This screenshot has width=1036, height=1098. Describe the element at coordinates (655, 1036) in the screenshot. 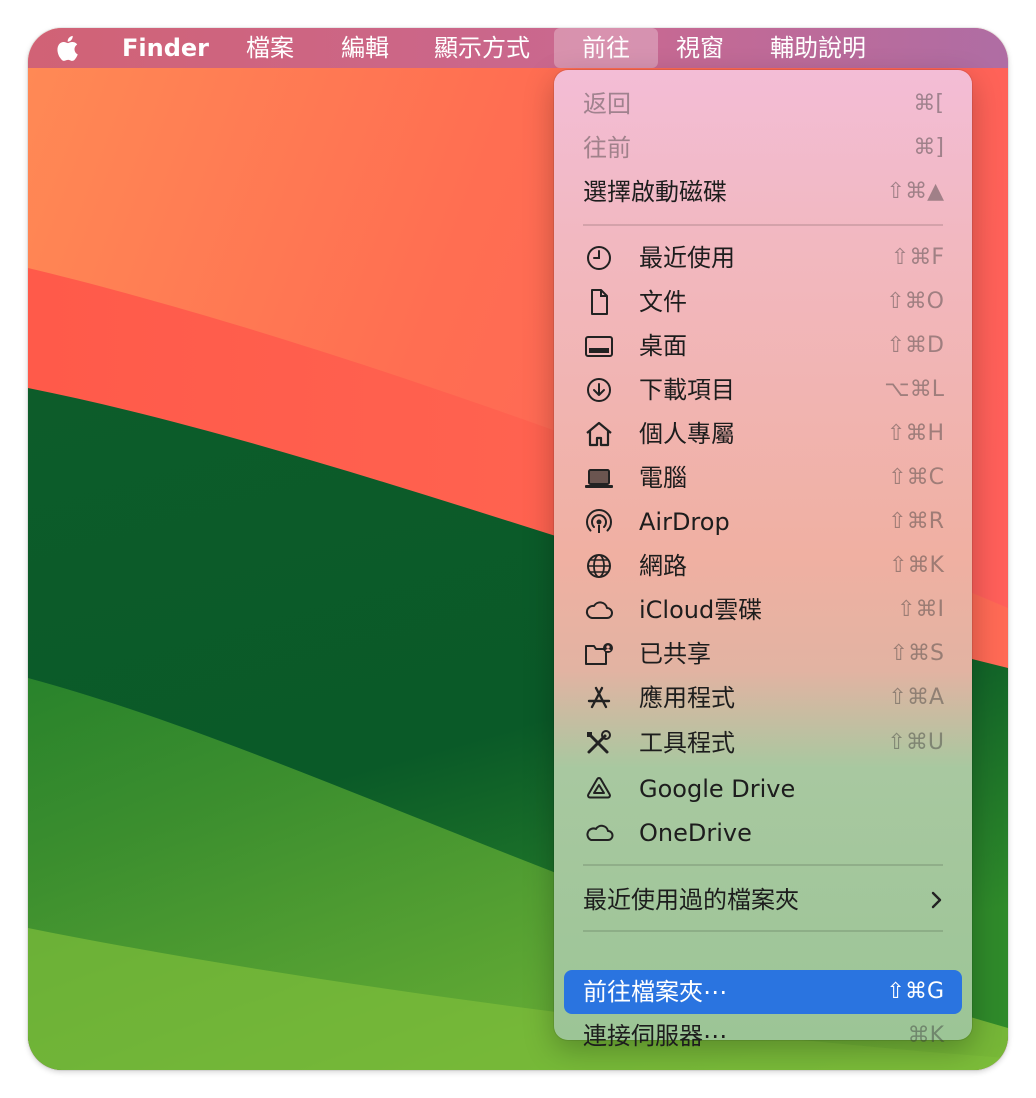

I see `menu-item-label: 連接伺服器⋯` at that location.